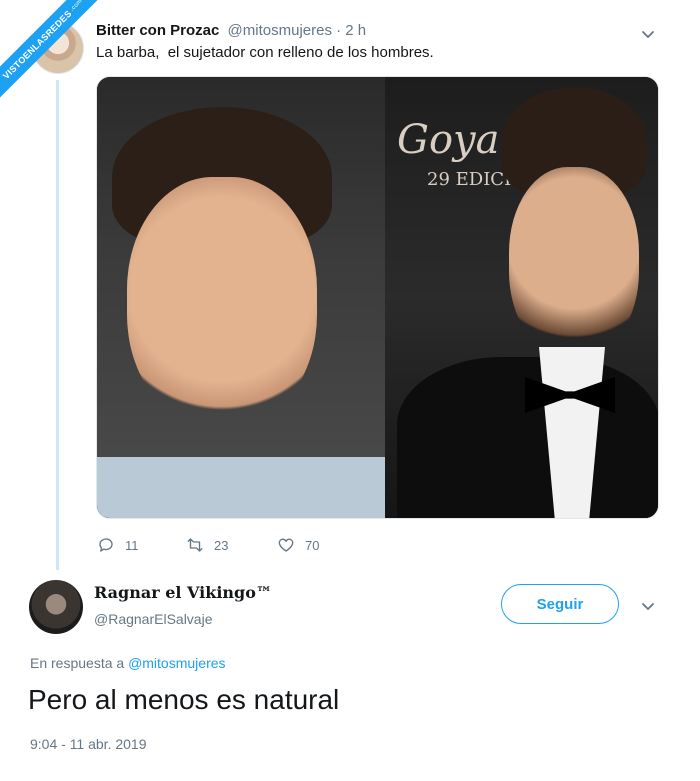 Image resolution: width=700 pixels, height=781 pixels. I want to click on retweet-action: 23, so click(207, 545).